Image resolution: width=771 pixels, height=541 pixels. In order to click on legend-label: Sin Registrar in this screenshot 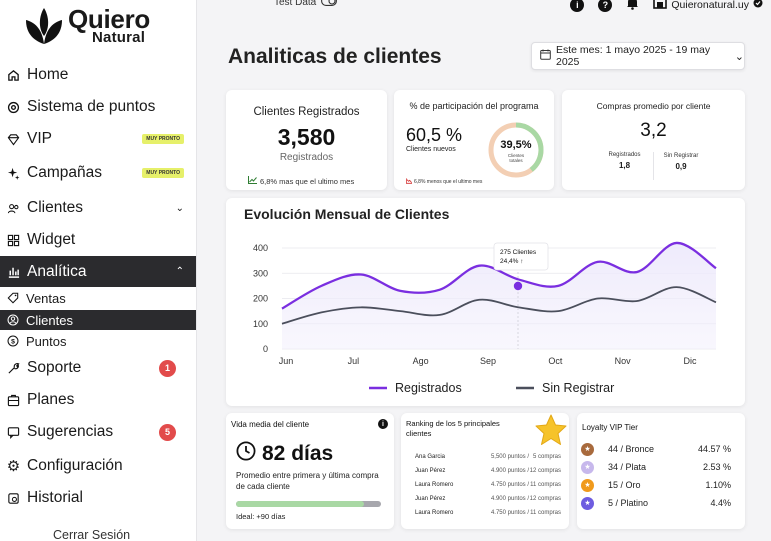, I will do `click(578, 388)`.